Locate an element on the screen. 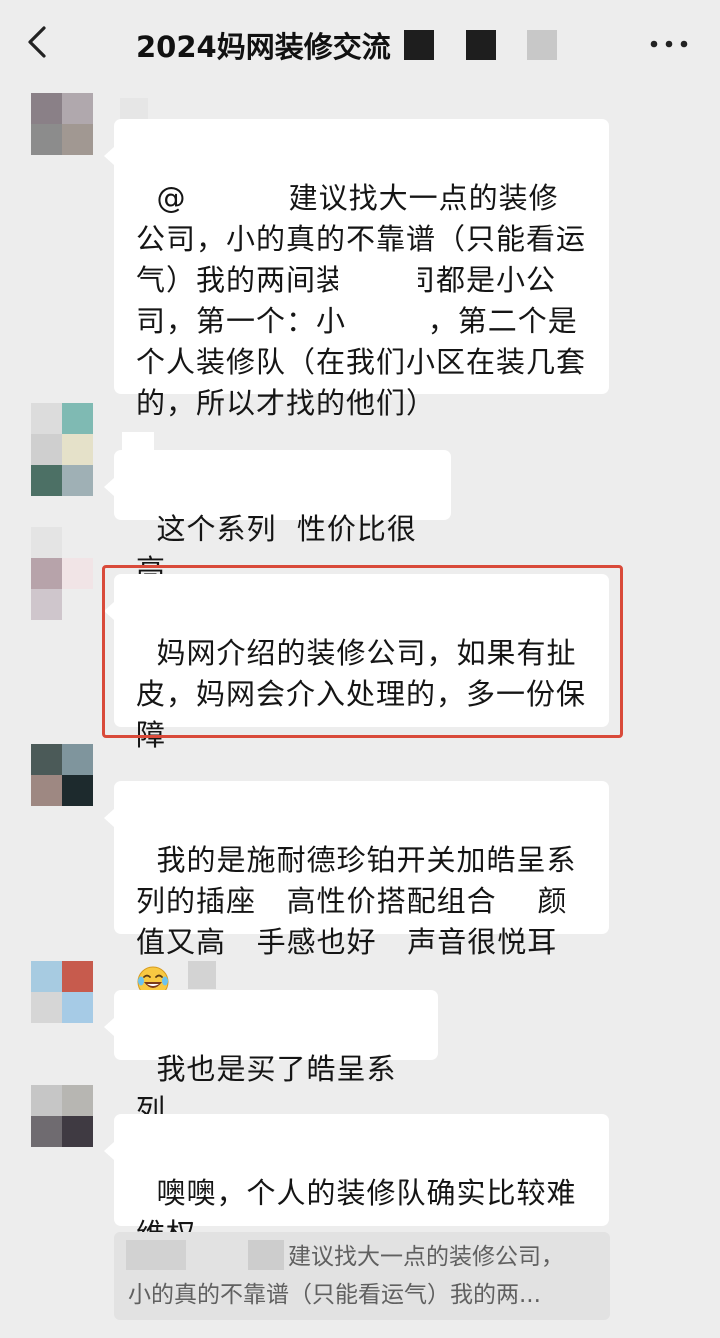 Image resolution: width=720 pixels, height=1338 pixels. message-bubble: 我也是买了皓呈系列 is located at coordinates (271, 1058).